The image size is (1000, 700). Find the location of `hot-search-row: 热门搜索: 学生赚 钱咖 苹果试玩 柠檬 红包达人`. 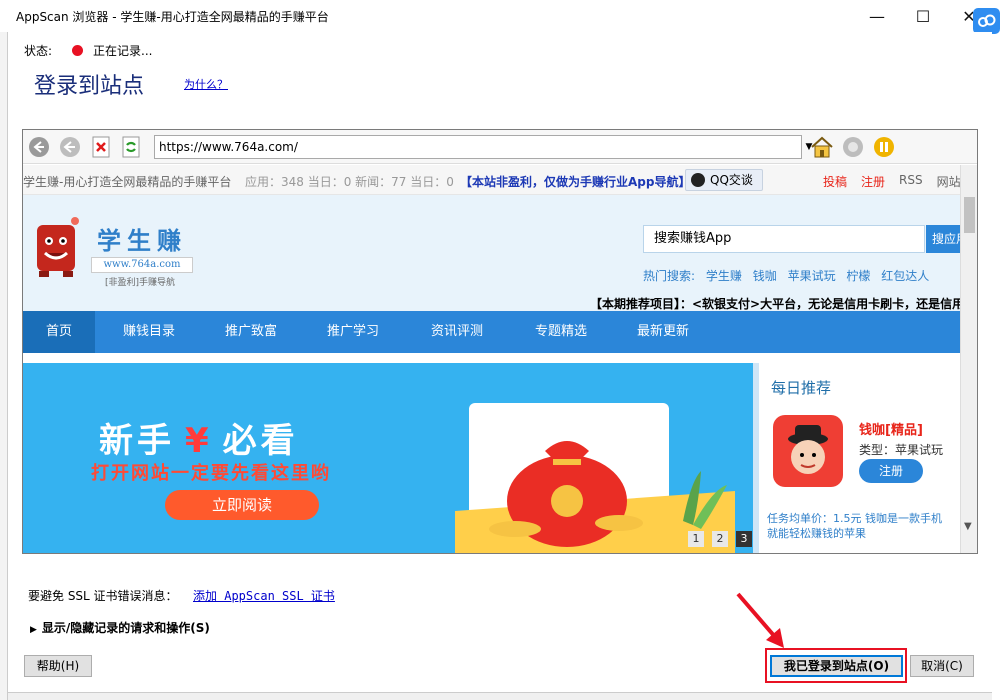

hot-search-row: 热门搜索: 学生赚 钱咖 苹果试玩 柠檬 红包达人 is located at coordinates (789, 275).